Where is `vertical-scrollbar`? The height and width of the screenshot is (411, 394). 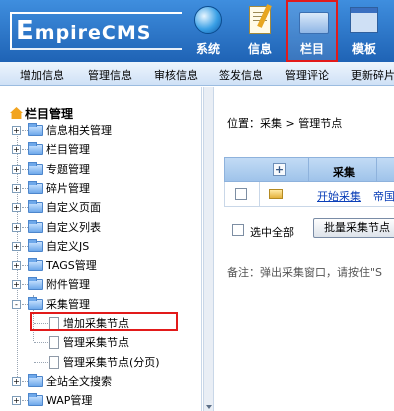 vertical-scrollbar is located at coordinates (208, 249).